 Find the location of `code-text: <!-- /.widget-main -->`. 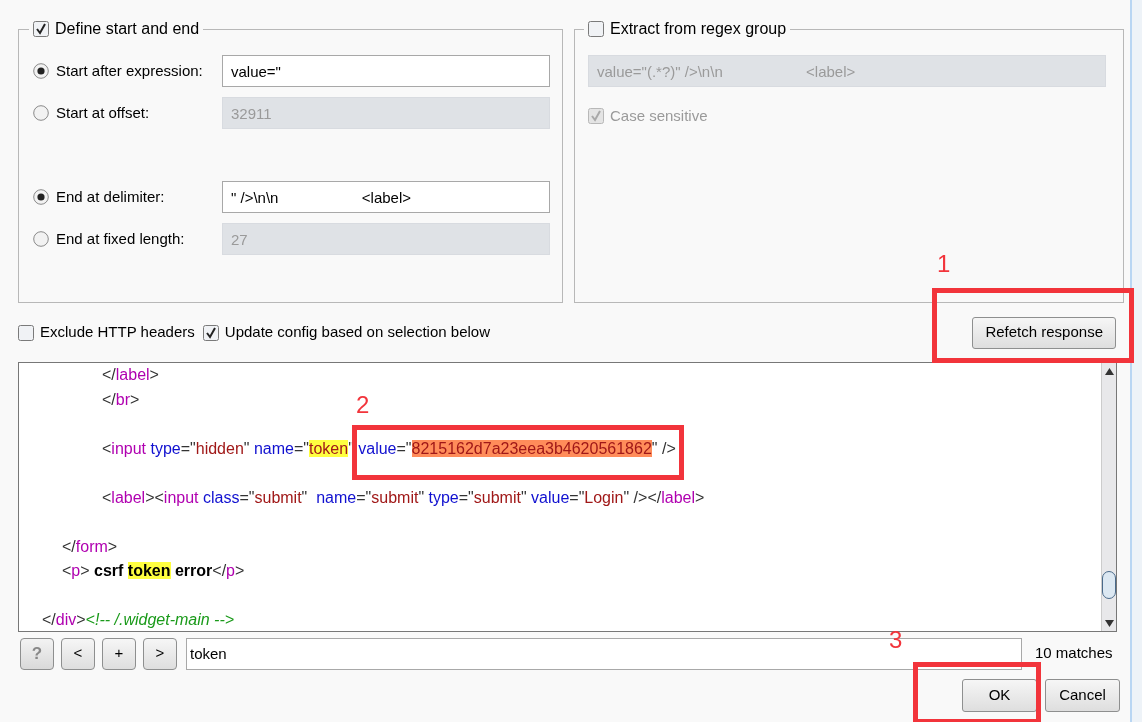

code-text: <!-- /.widget-main --> is located at coordinates (160, 619).